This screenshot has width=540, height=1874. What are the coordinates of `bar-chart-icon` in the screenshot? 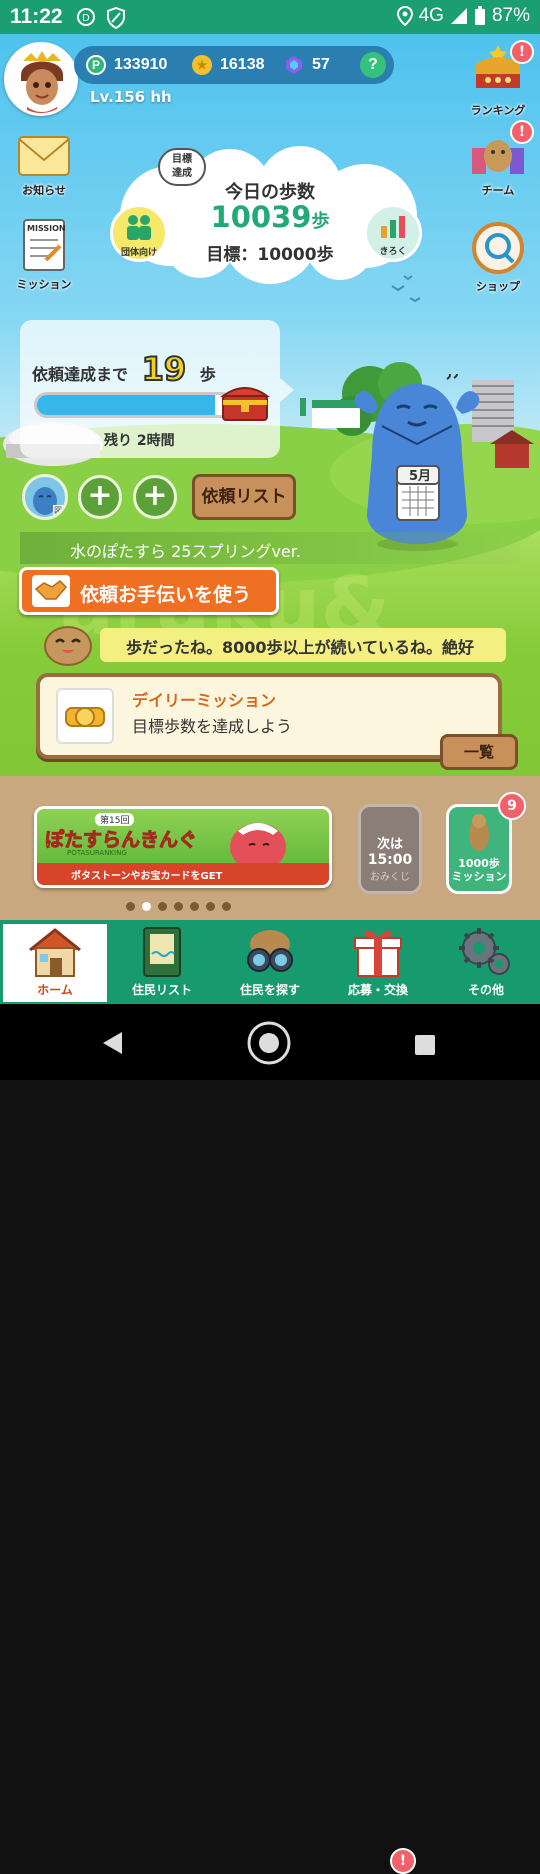 It's located at (393, 227).